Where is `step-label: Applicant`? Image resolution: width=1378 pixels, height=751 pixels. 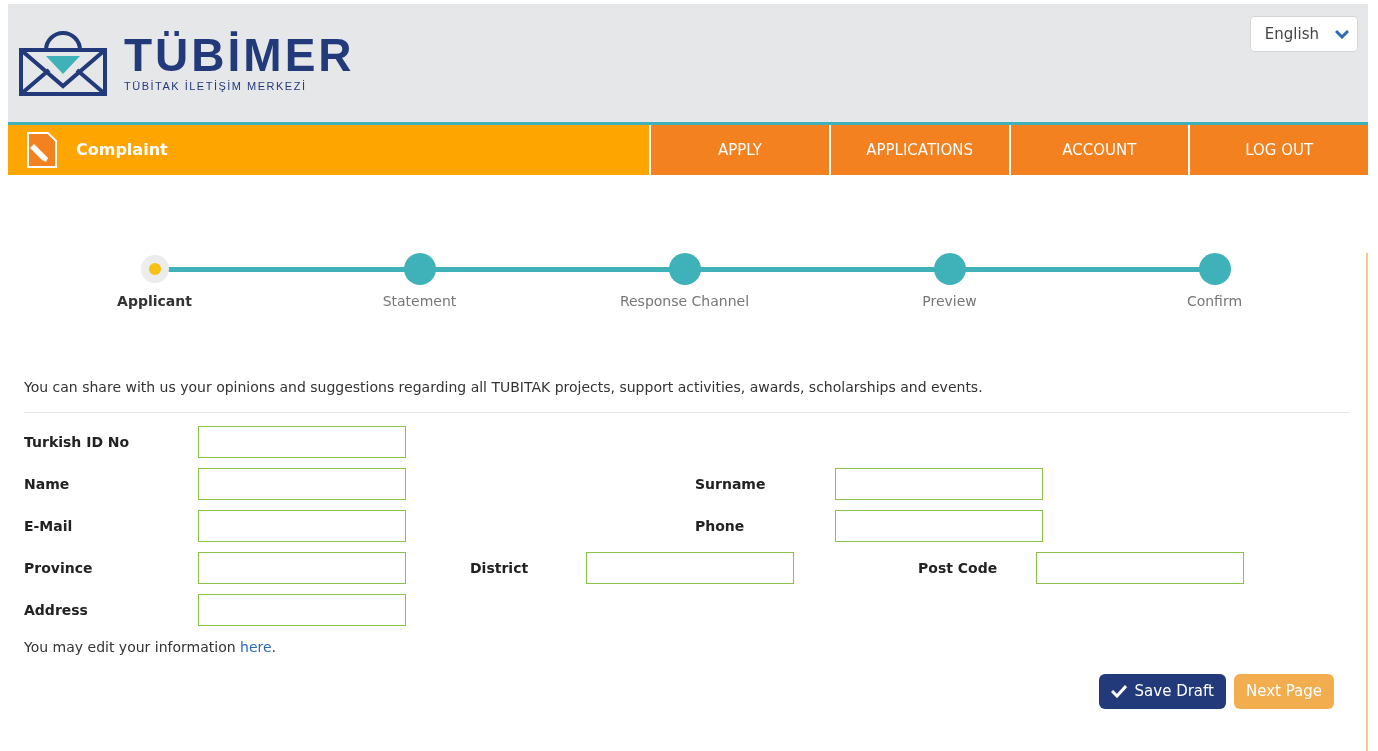
step-label: Applicant is located at coordinates (154, 301).